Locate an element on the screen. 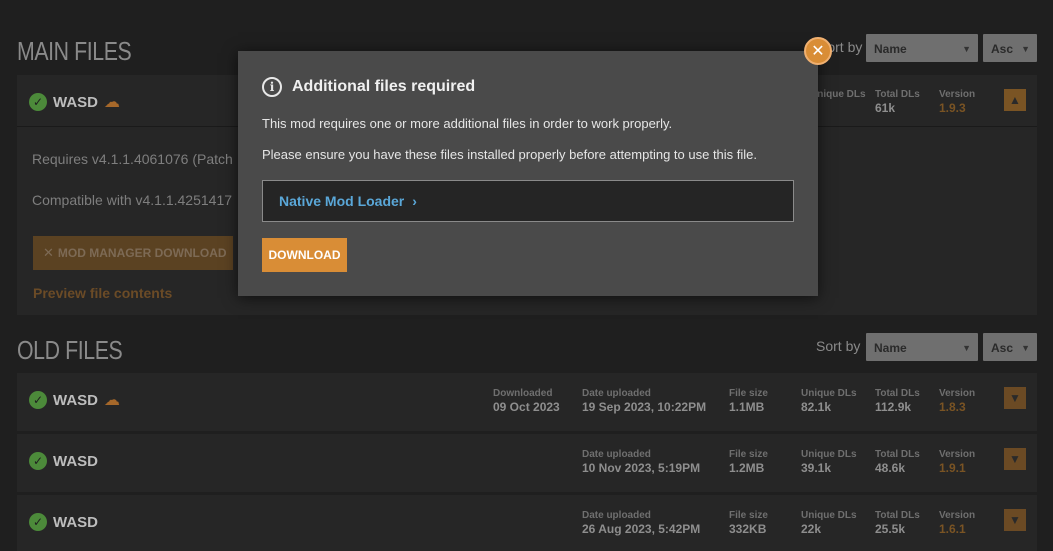  mod-manager-download-button: ✕ MOD MANAGER DOWNLOAD is located at coordinates (133, 253).